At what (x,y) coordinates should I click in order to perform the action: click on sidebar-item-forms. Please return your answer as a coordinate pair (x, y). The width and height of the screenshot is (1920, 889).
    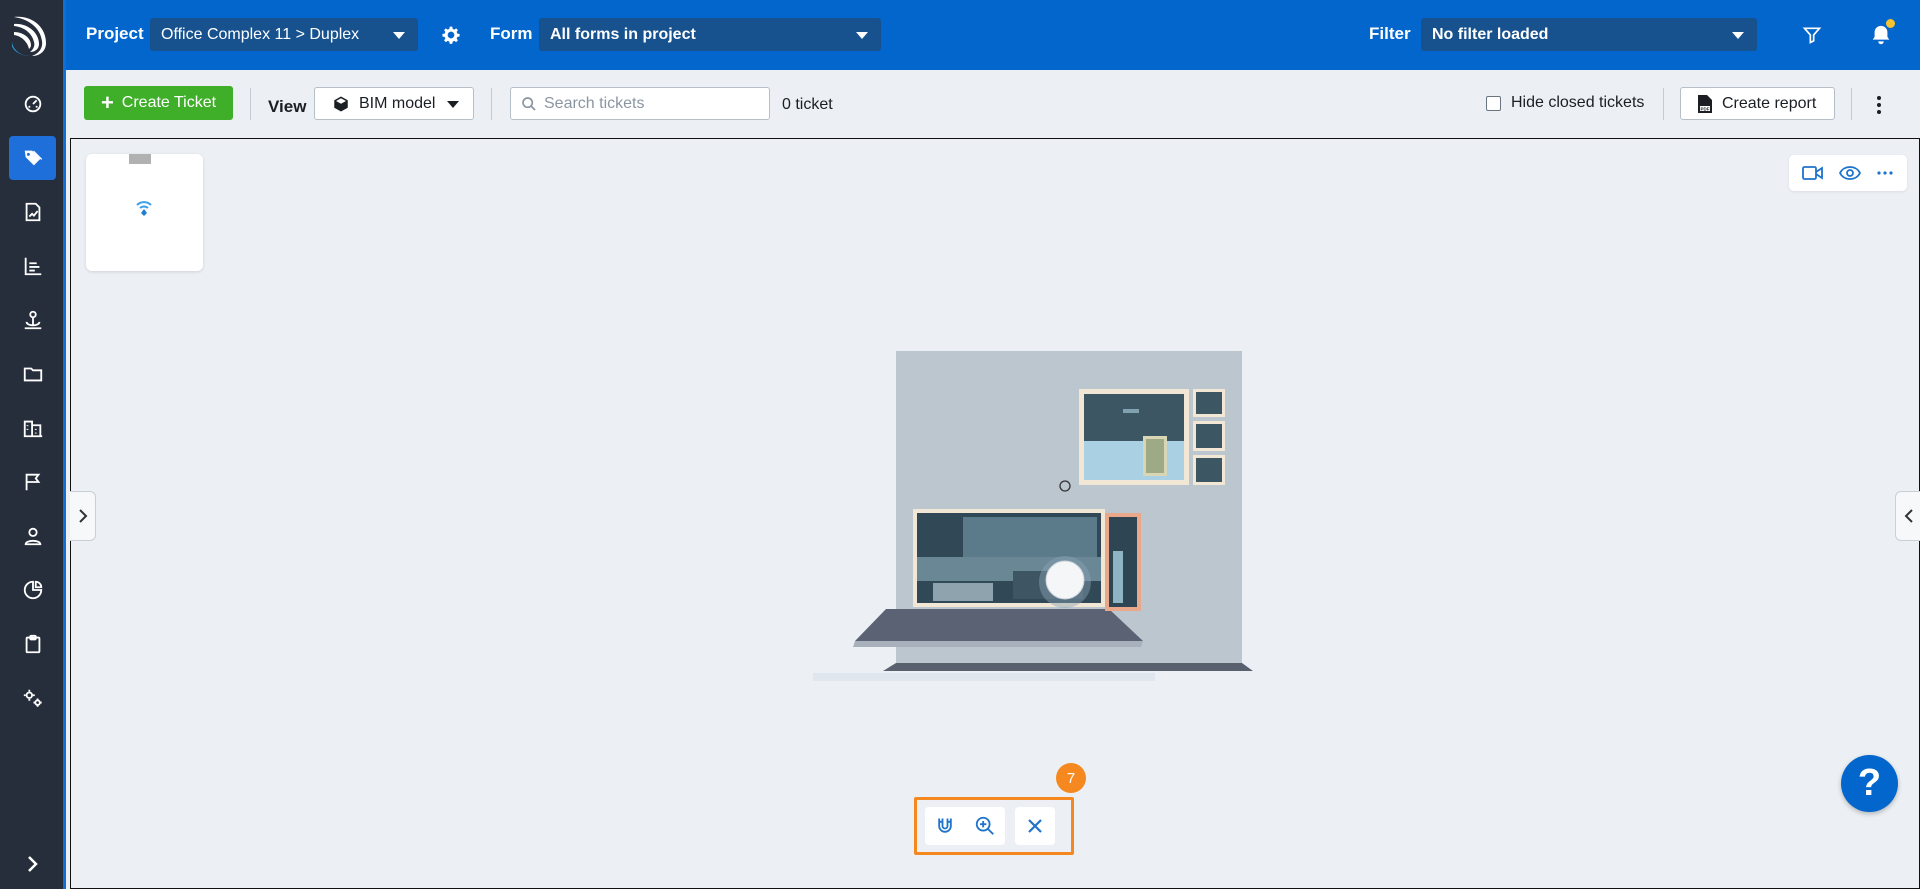
    Looking at the image, I should click on (32, 212).